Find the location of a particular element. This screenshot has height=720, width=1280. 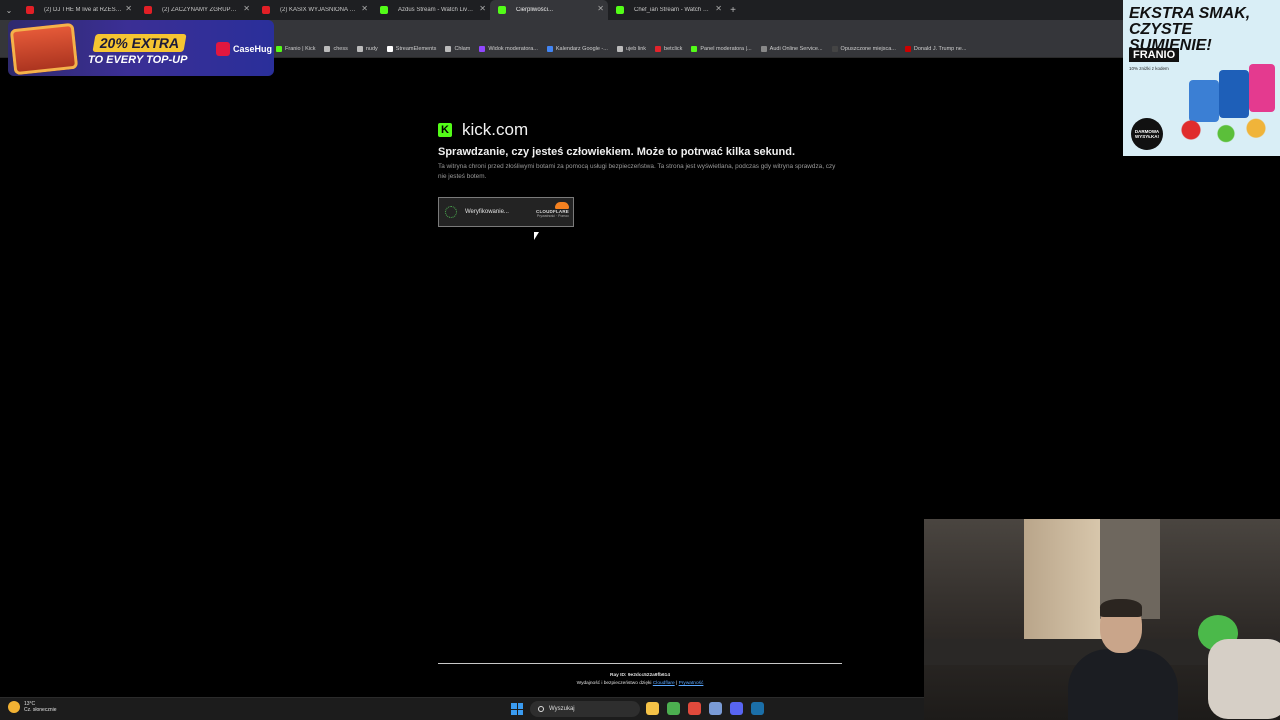

streamer-hair is located at coordinates (1121, 608).